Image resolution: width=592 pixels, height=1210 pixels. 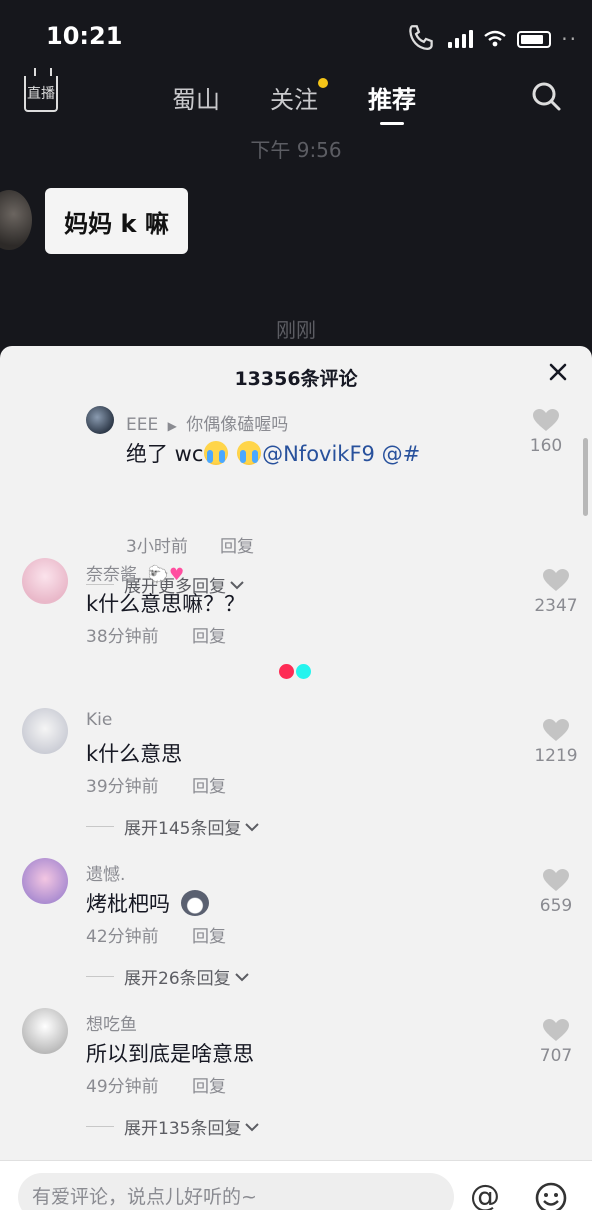 What do you see at coordinates (172, 426) in the screenshot?
I see `reply-arrow-icon: ▶` at bounding box center [172, 426].